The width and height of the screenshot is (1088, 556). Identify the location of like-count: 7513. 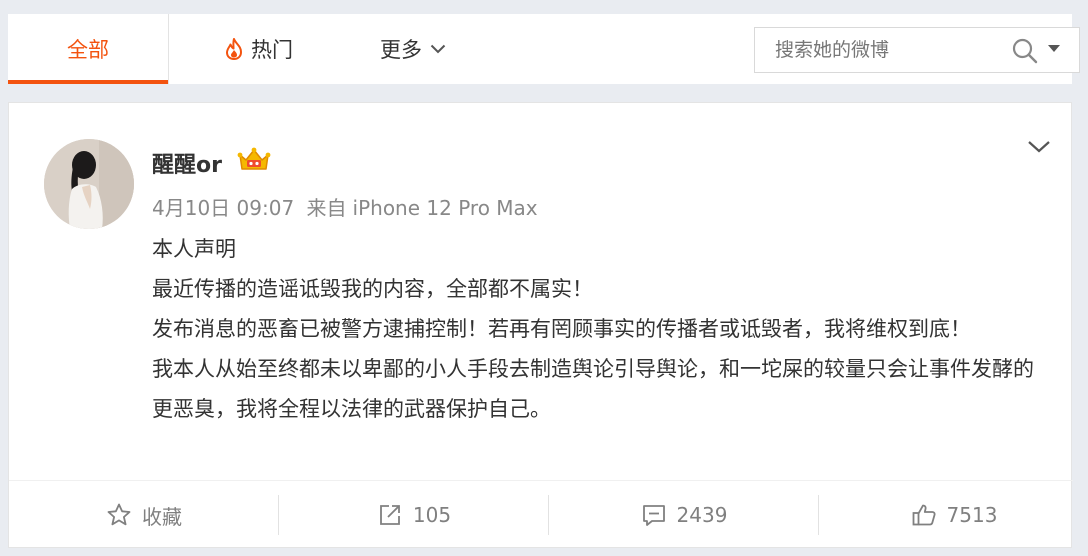
(972, 515).